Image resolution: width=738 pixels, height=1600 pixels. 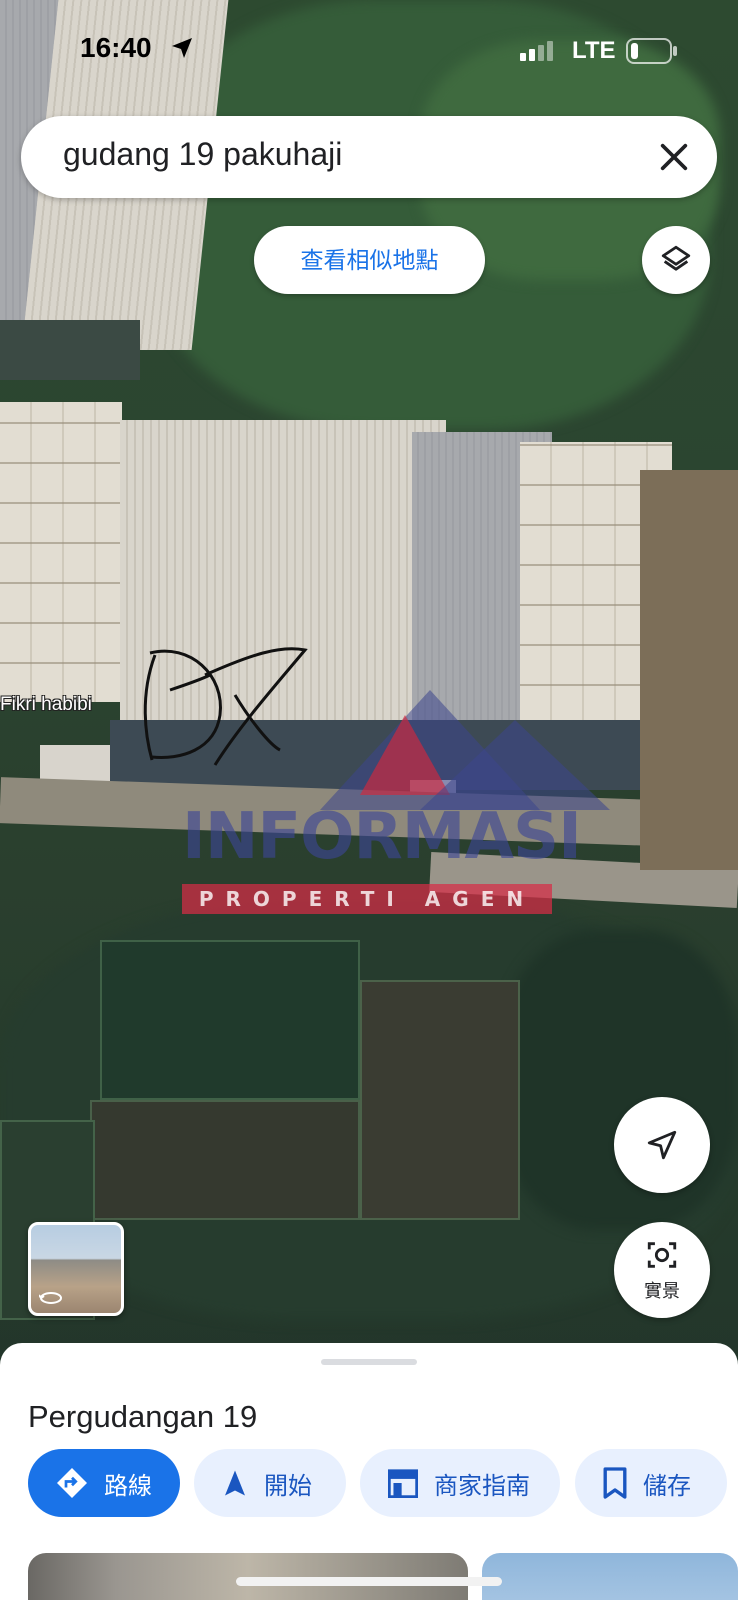 I want to click on my-location-button, so click(x=662, y=1145).